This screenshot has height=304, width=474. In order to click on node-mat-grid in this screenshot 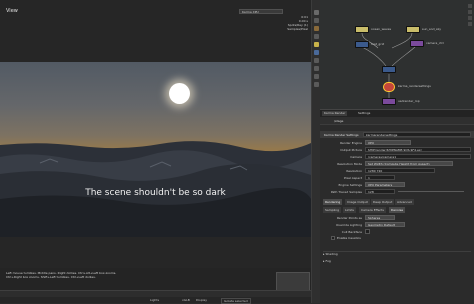, I will do `click(362, 44)`.